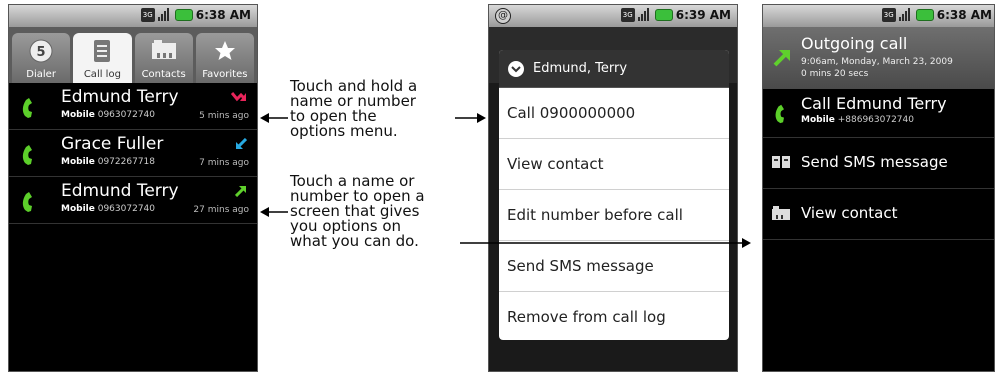 The height and width of the screenshot is (376, 995). Describe the element at coordinates (605, 243) in the screenshot. I see `arrow-right-to-phone3` at that location.